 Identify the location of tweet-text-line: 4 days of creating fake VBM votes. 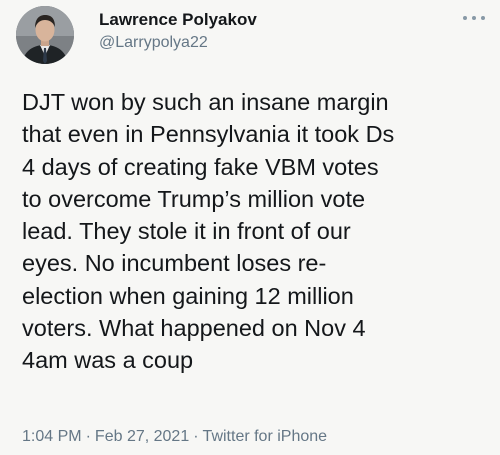
(200, 166).